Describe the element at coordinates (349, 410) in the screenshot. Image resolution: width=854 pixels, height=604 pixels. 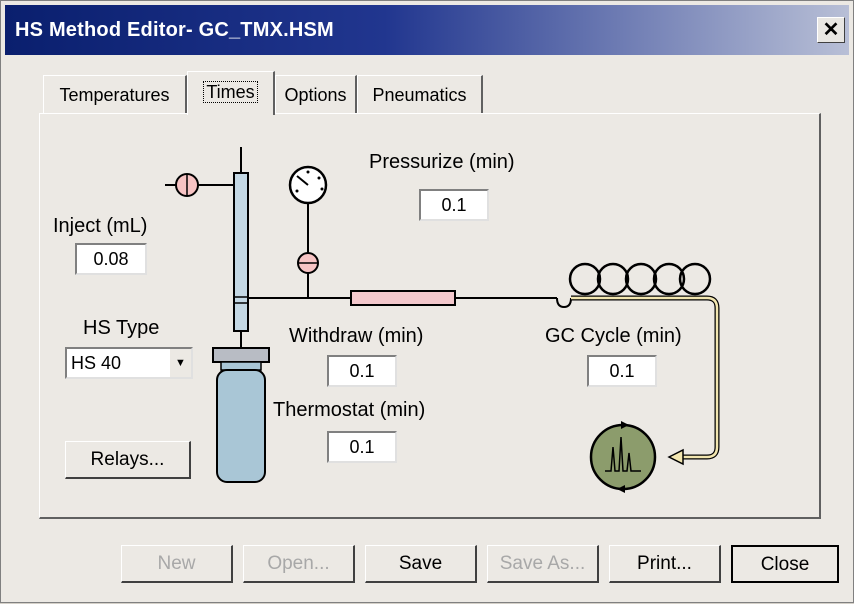
I see `thermostat-label: Thermostat (min)` at that location.